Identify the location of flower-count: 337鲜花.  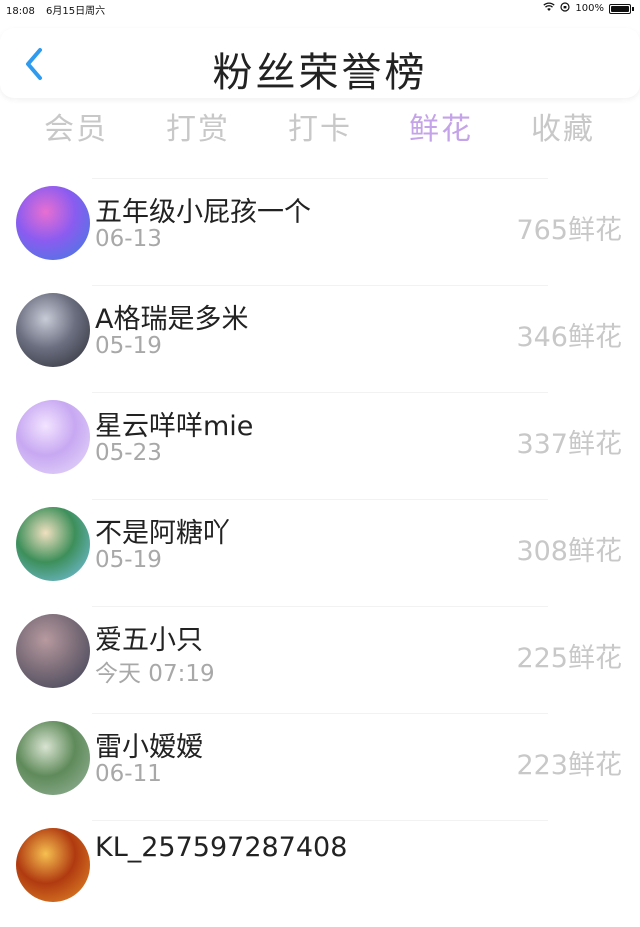
(569, 444).